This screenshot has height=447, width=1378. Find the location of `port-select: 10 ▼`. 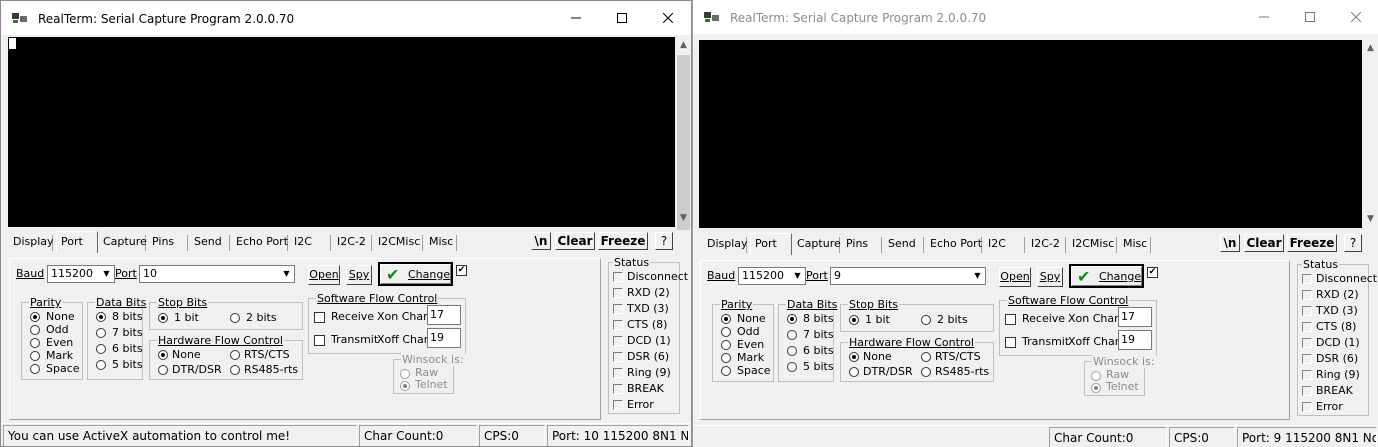

port-select: 10 ▼ is located at coordinates (217, 274).